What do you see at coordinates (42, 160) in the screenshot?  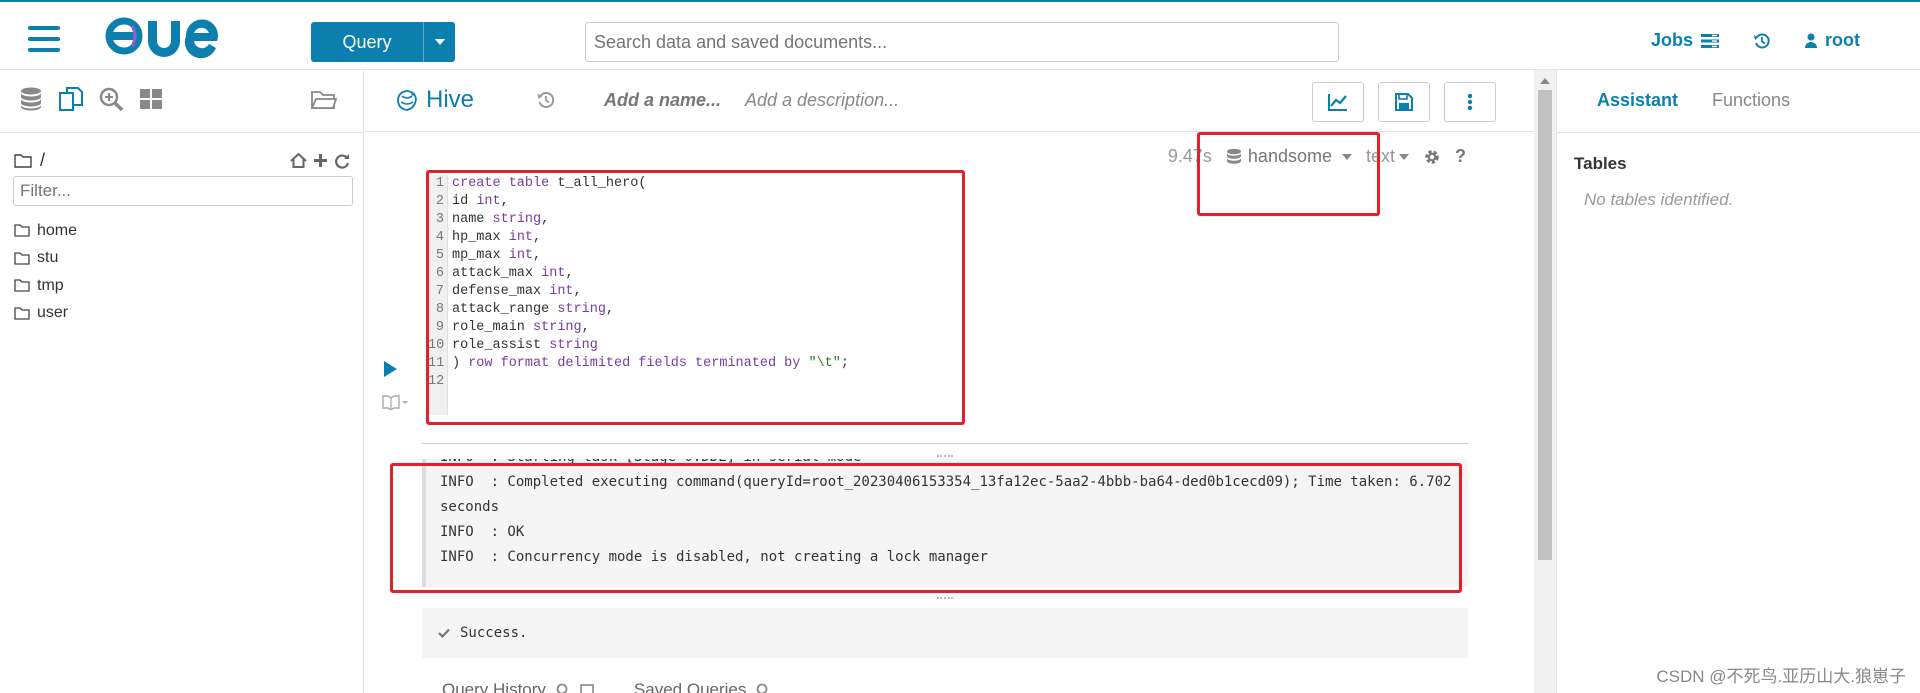 I see `current-path: /` at bounding box center [42, 160].